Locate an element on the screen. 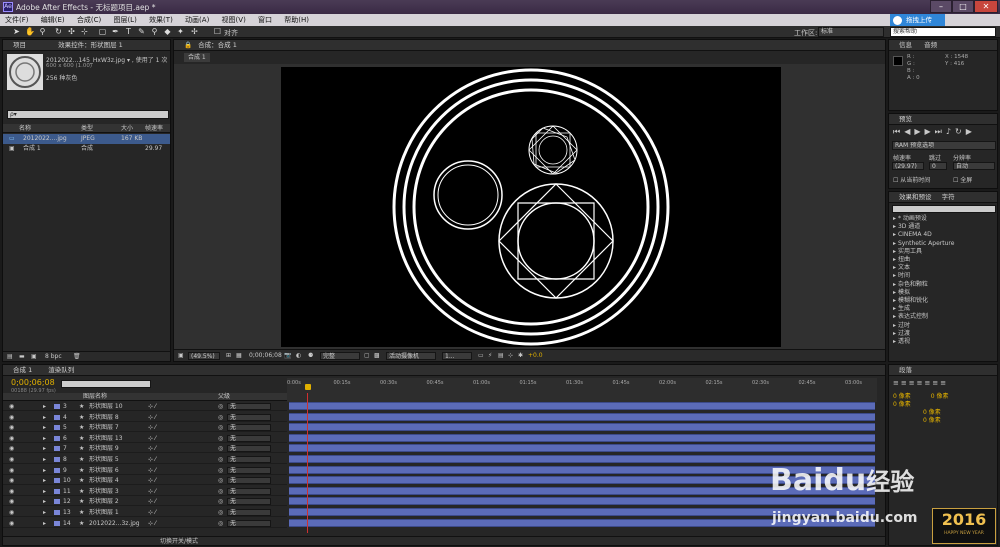 The width and height of the screenshot is (1000, 547). clone-tool-icon: ⚲ is located at coordinates (154, 31).